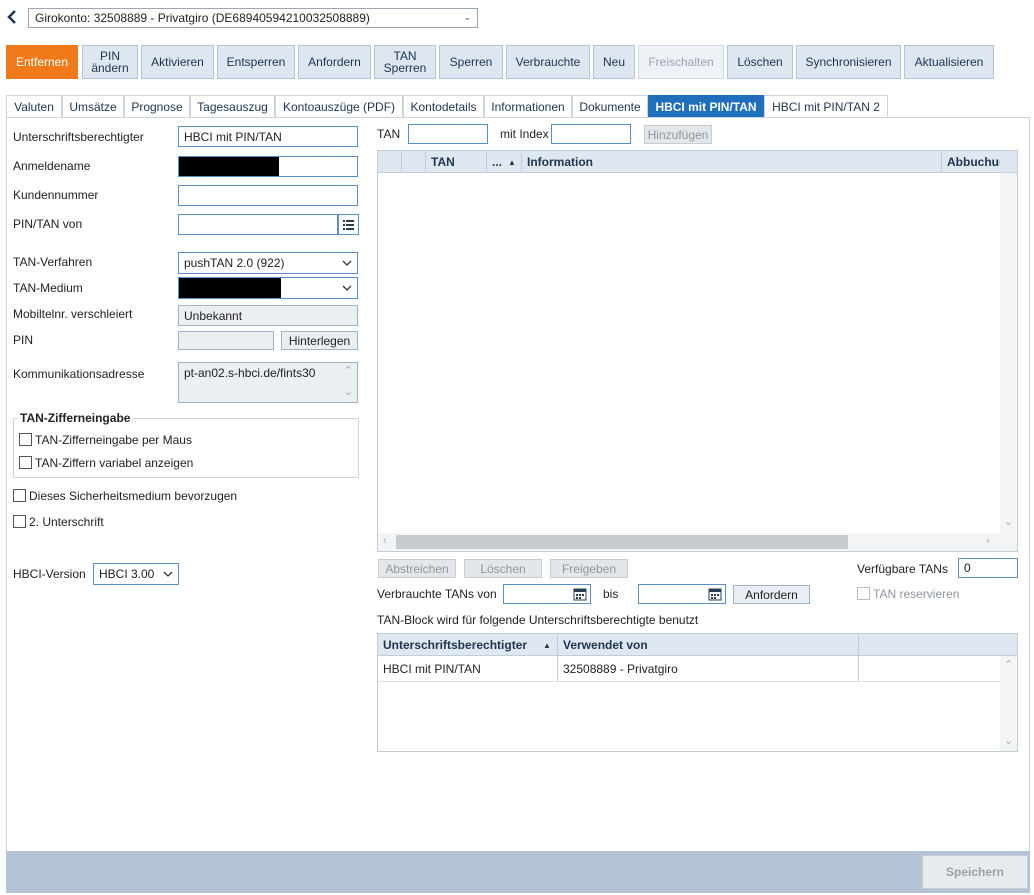 The image size is (1034, 895). Describe the element at coordinates (401, 162) in the screenshot. I see `col-divider` at that location.